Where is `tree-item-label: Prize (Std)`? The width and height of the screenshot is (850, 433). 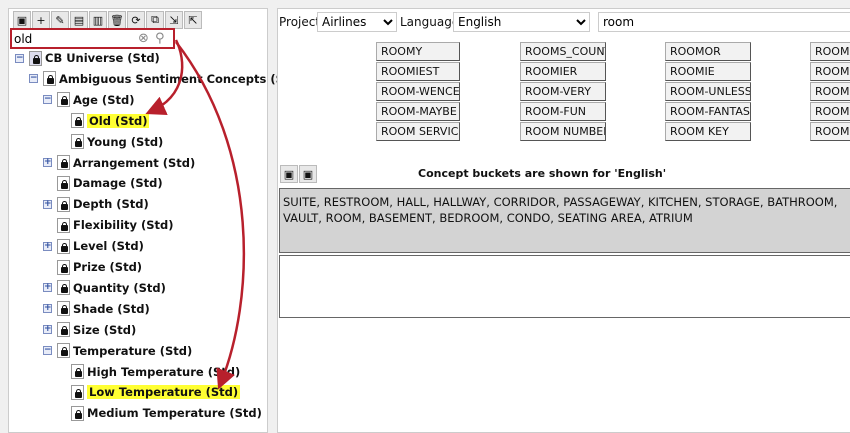 tree-item-label: Prize (Std) is located at coordinates (108, 267).